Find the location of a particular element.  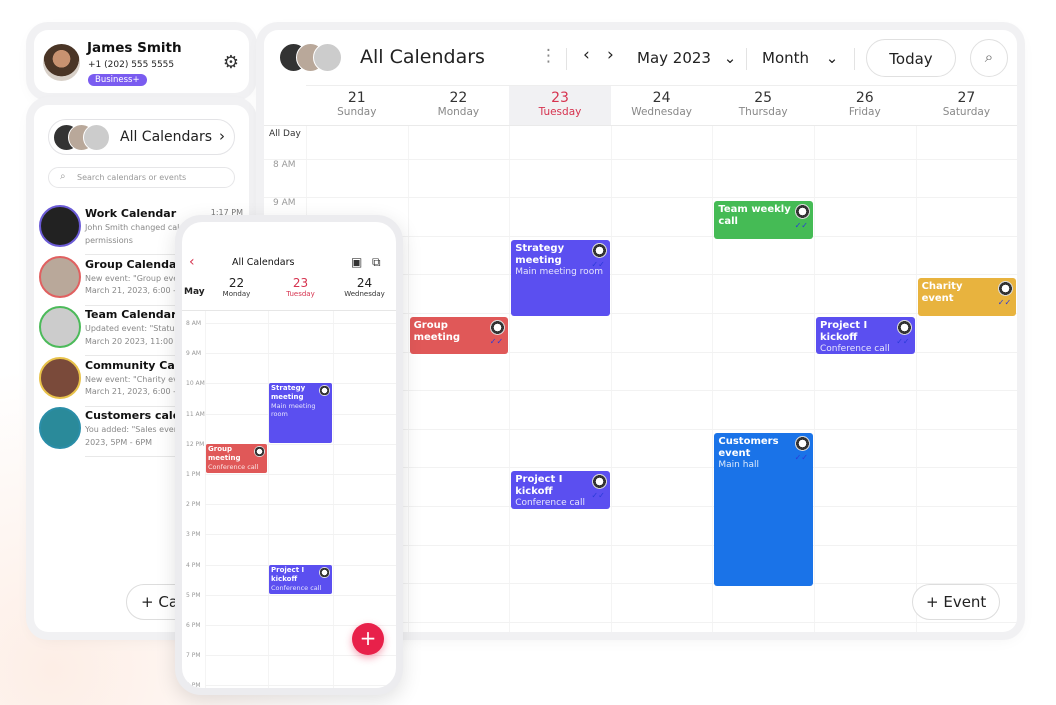

prev-week-button: ‹ is located at coordinates (586, 55).